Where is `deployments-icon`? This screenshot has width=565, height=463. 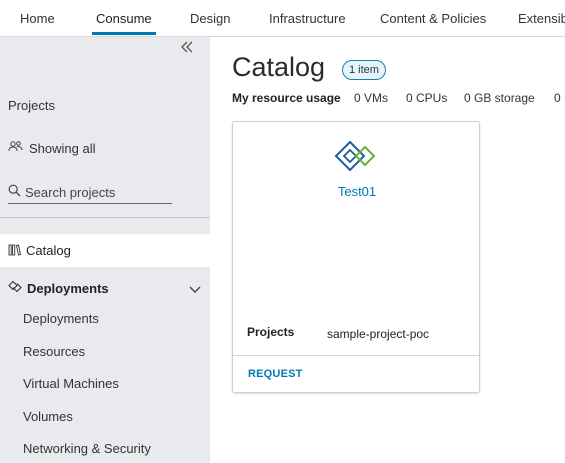 deployments-icon is located at coordinates (15, 288).